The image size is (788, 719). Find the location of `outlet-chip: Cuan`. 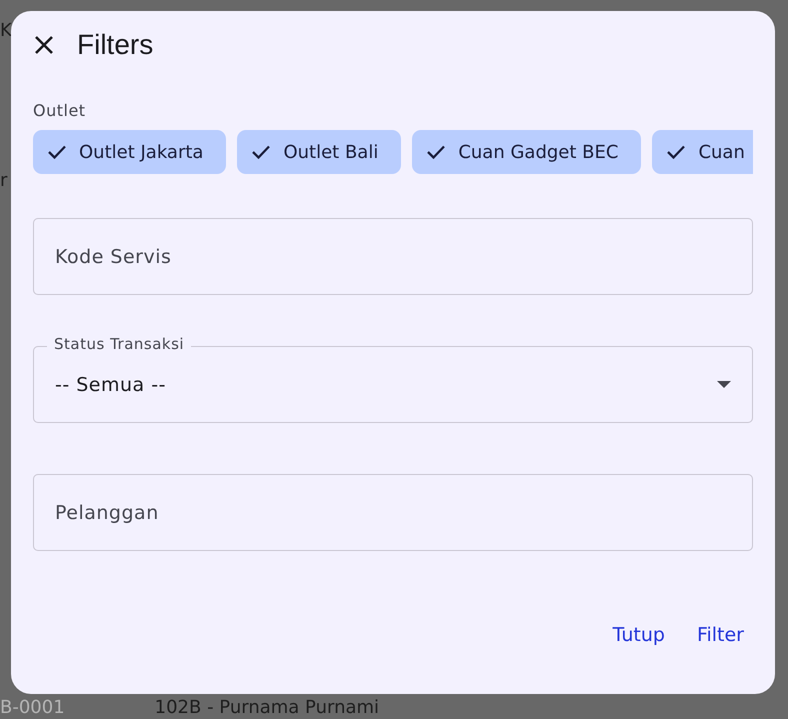

outlet-chip: Cuan is located at coordinates (702, 152).